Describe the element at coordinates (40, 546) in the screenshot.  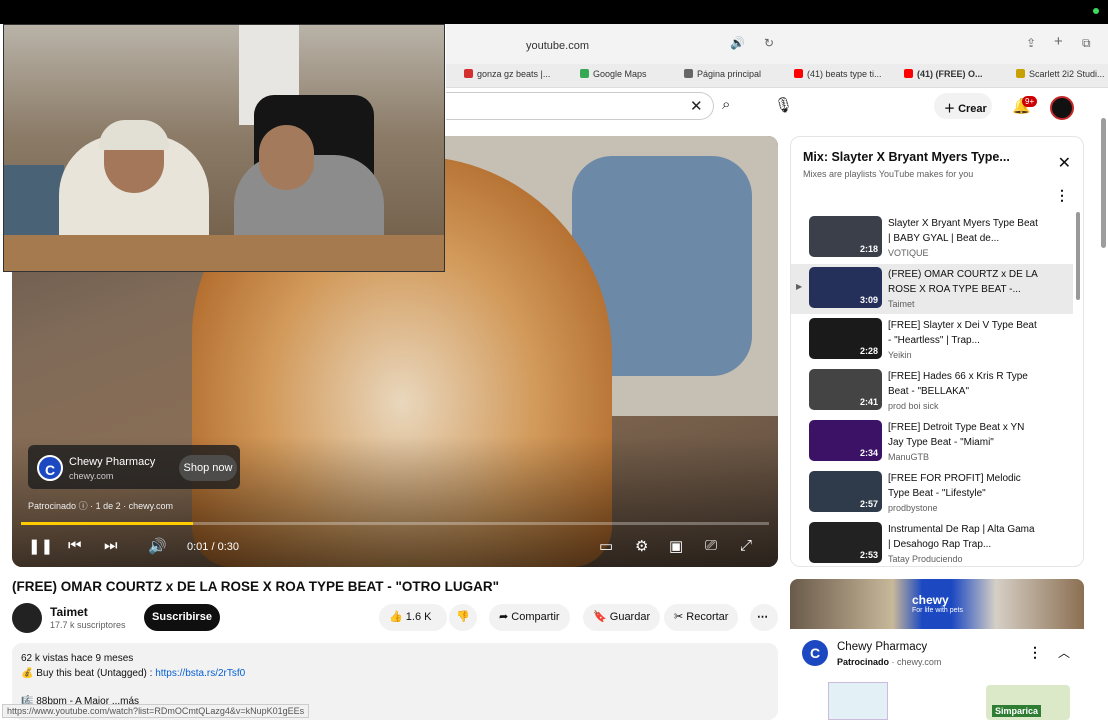
I see `pause-icon: ❚❚` at that location.